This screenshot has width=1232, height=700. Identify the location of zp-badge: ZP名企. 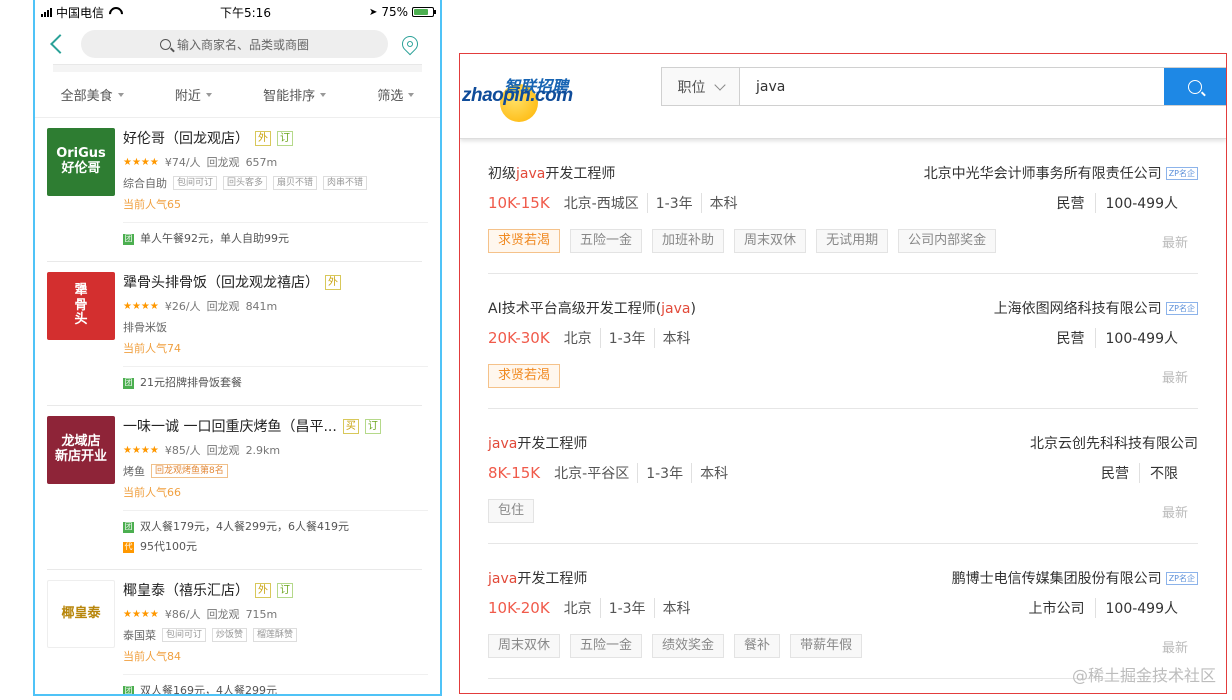
(1181, 308).